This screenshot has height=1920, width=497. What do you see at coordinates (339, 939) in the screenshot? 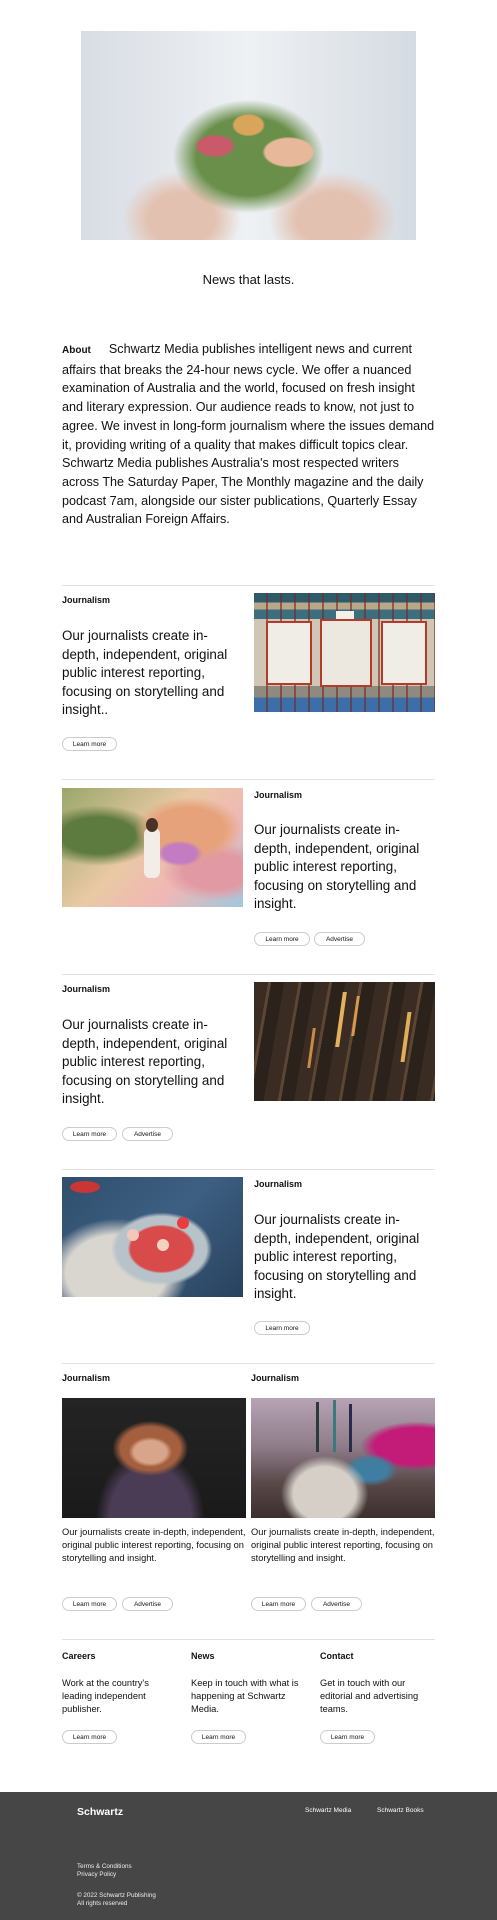
I see `feature-2-advertise-button: Advertise` at bounding box center [339, 939].